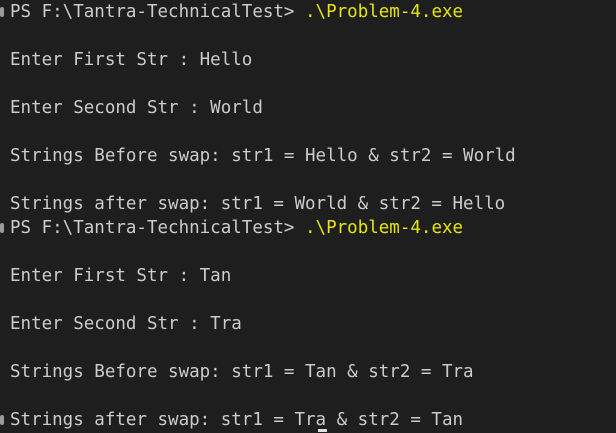 Image resolution: width=616 pixels, height=433 pixels. Describe the element at coordinates (131, 60) in the screenshot. I see `output-first-str-1: Enter First Str : Hello` at that location.